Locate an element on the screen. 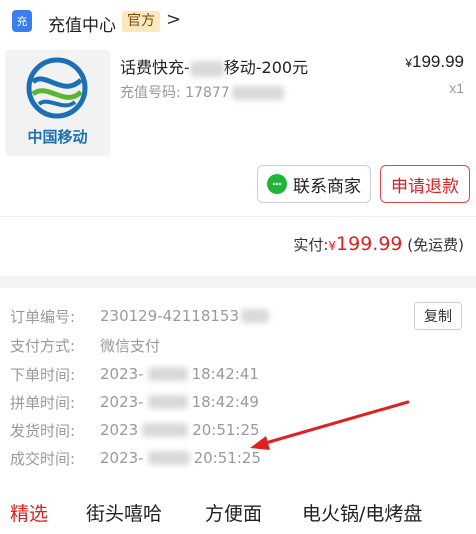  ship-time-date: 2023 is located at coordinates (119, 430).